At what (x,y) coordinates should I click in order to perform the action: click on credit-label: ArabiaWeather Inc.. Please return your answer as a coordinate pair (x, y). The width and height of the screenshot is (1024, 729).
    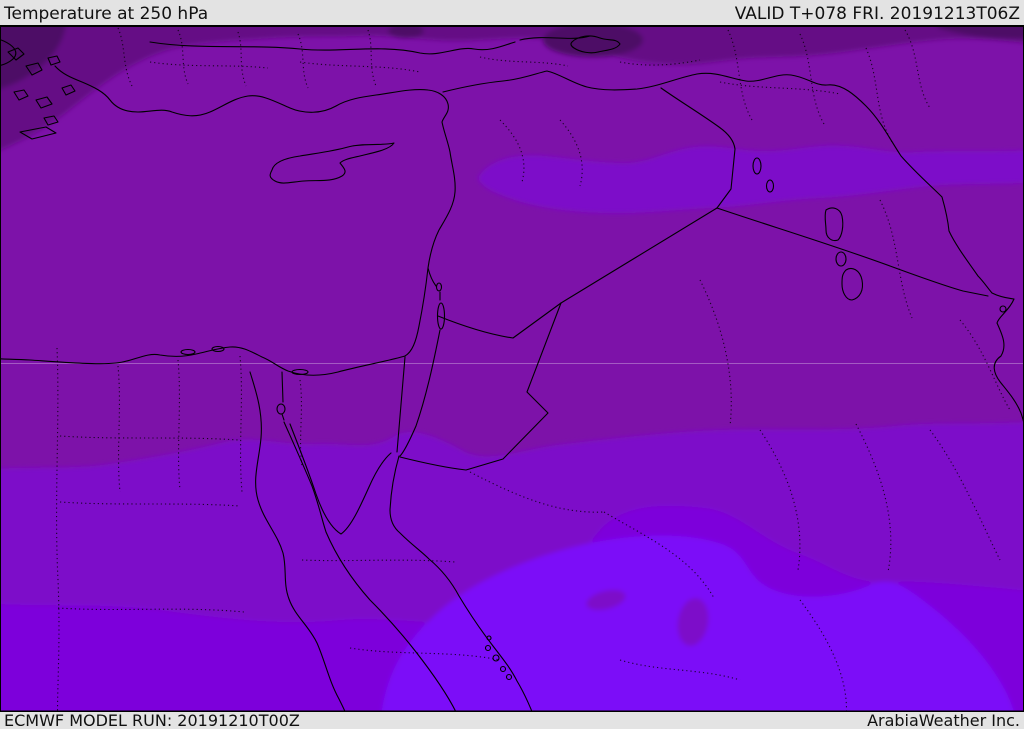
    Looking at the image, I should click on (943, 719).